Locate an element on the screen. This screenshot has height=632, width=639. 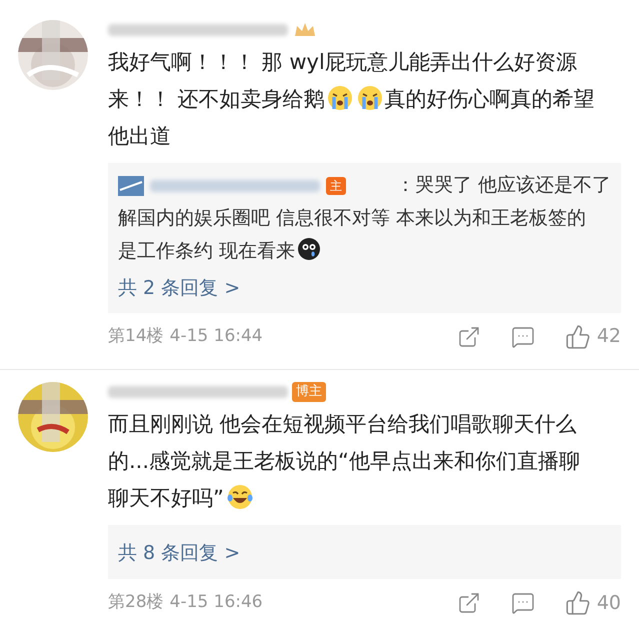
comment-time: 4-15 16:46 is located at coordinates (216, 602).